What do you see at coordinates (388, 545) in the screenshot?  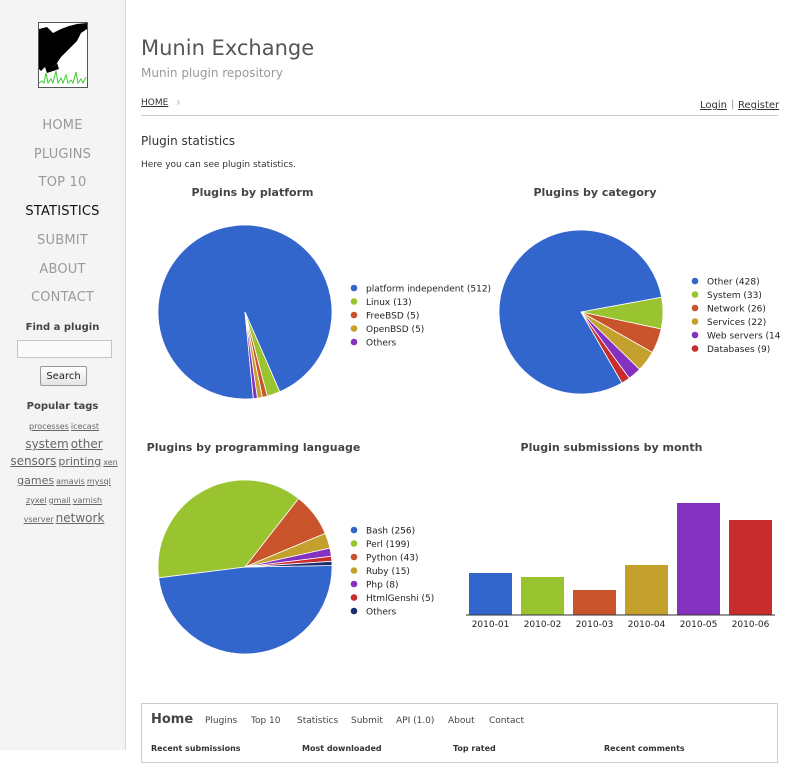 I see `legend-label-language-1: Perl (199)` at bounding box center [388, 545].